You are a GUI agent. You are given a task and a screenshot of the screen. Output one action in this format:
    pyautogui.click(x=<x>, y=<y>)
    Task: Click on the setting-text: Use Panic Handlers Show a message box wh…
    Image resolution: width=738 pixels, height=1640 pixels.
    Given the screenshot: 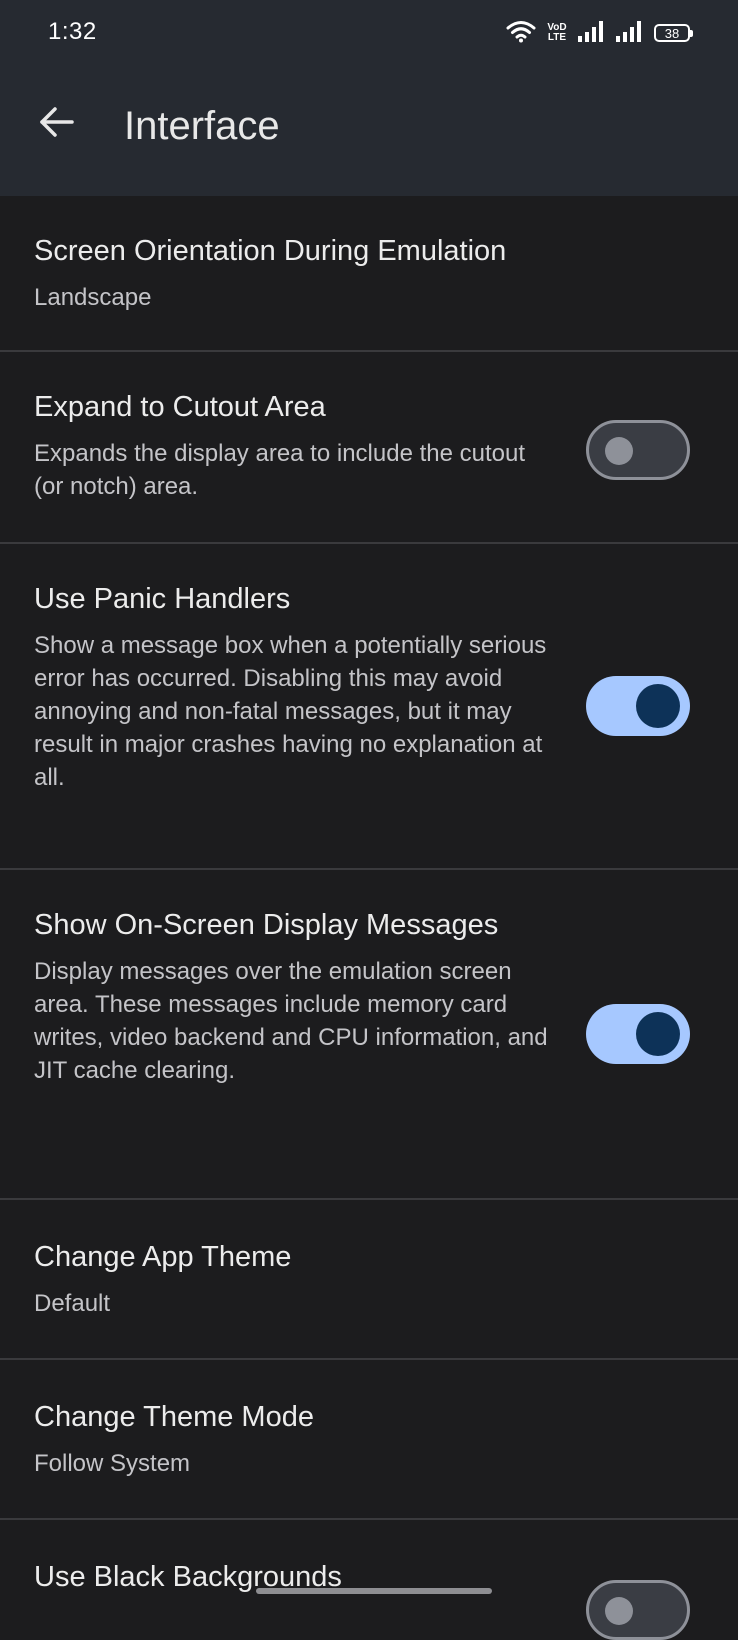 What is the action you would take?
    pyautogui.click(x=294, y=687)
    